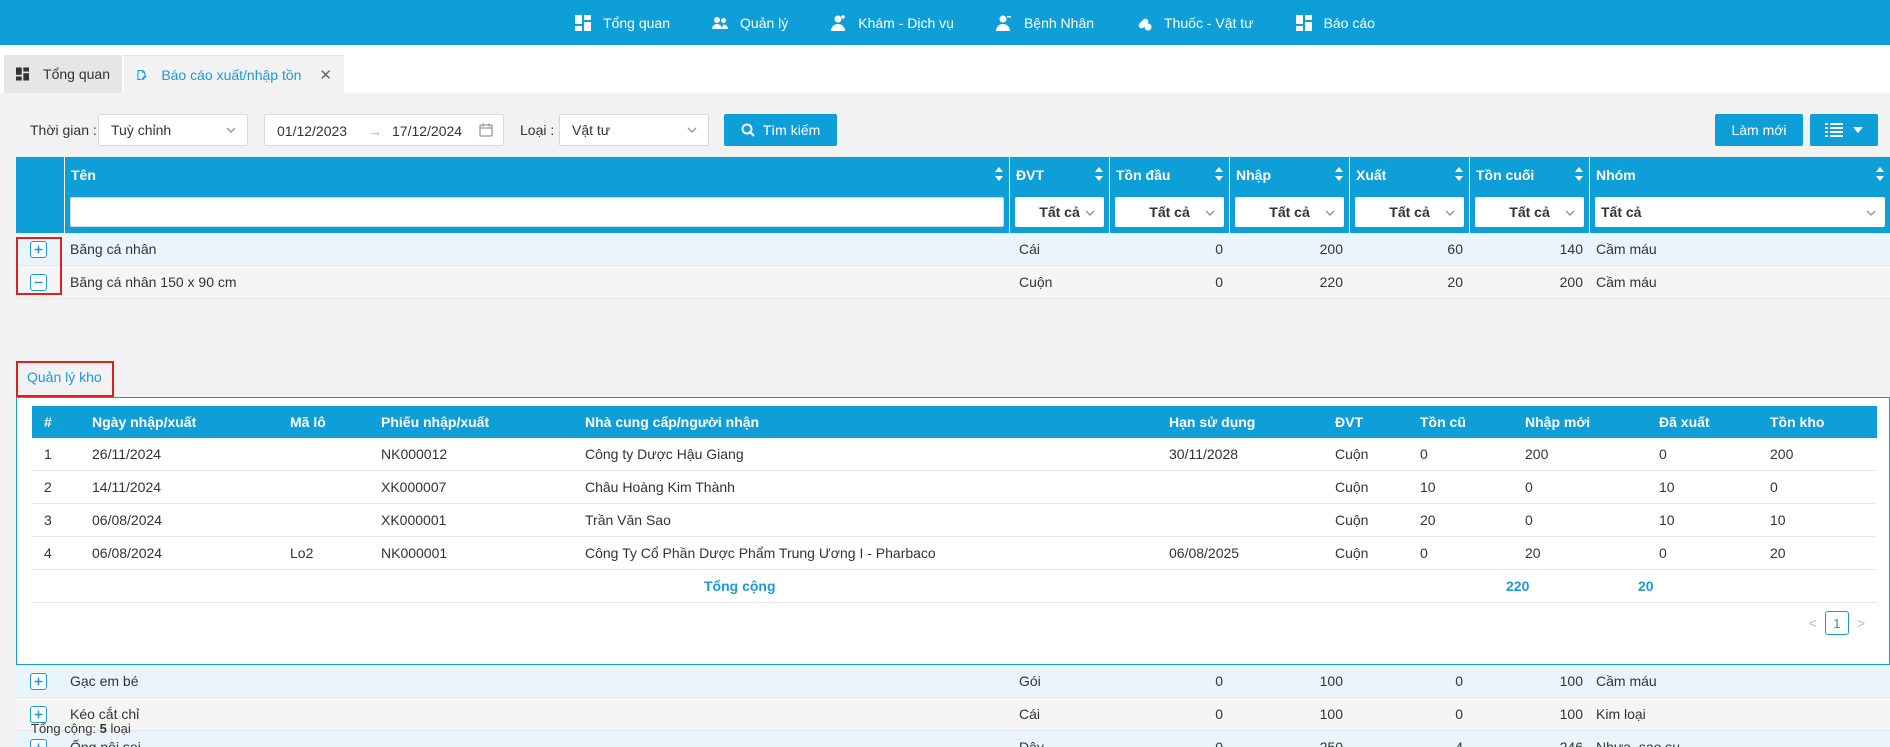 The width and height of the screenshot is (1890, 747). What do you see at coordinates (64, 377) in the screenshot?
I see `sub-tab-warehouse: Quản lý kho` at bounding box center [64, 377].